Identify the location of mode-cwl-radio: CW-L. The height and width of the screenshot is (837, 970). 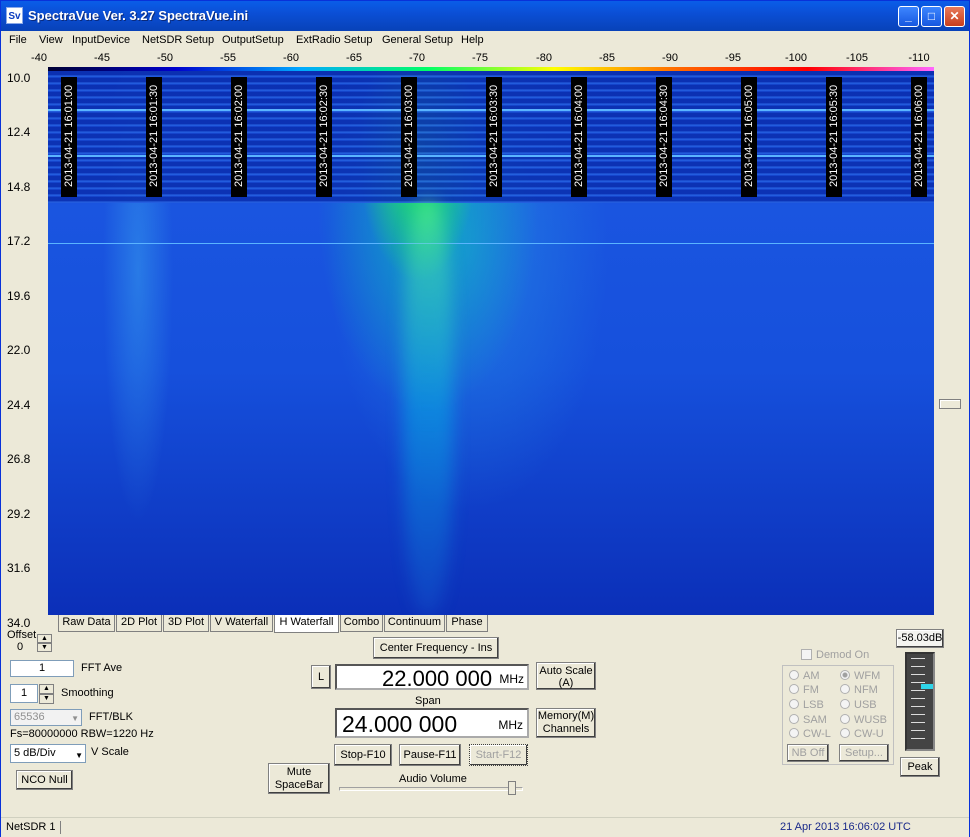
(810, 734).